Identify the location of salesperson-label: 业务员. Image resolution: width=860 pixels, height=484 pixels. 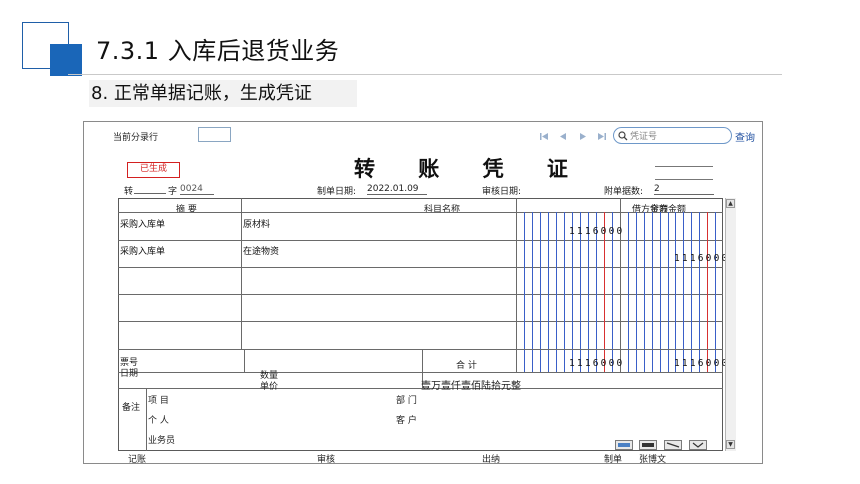
(162, 441).